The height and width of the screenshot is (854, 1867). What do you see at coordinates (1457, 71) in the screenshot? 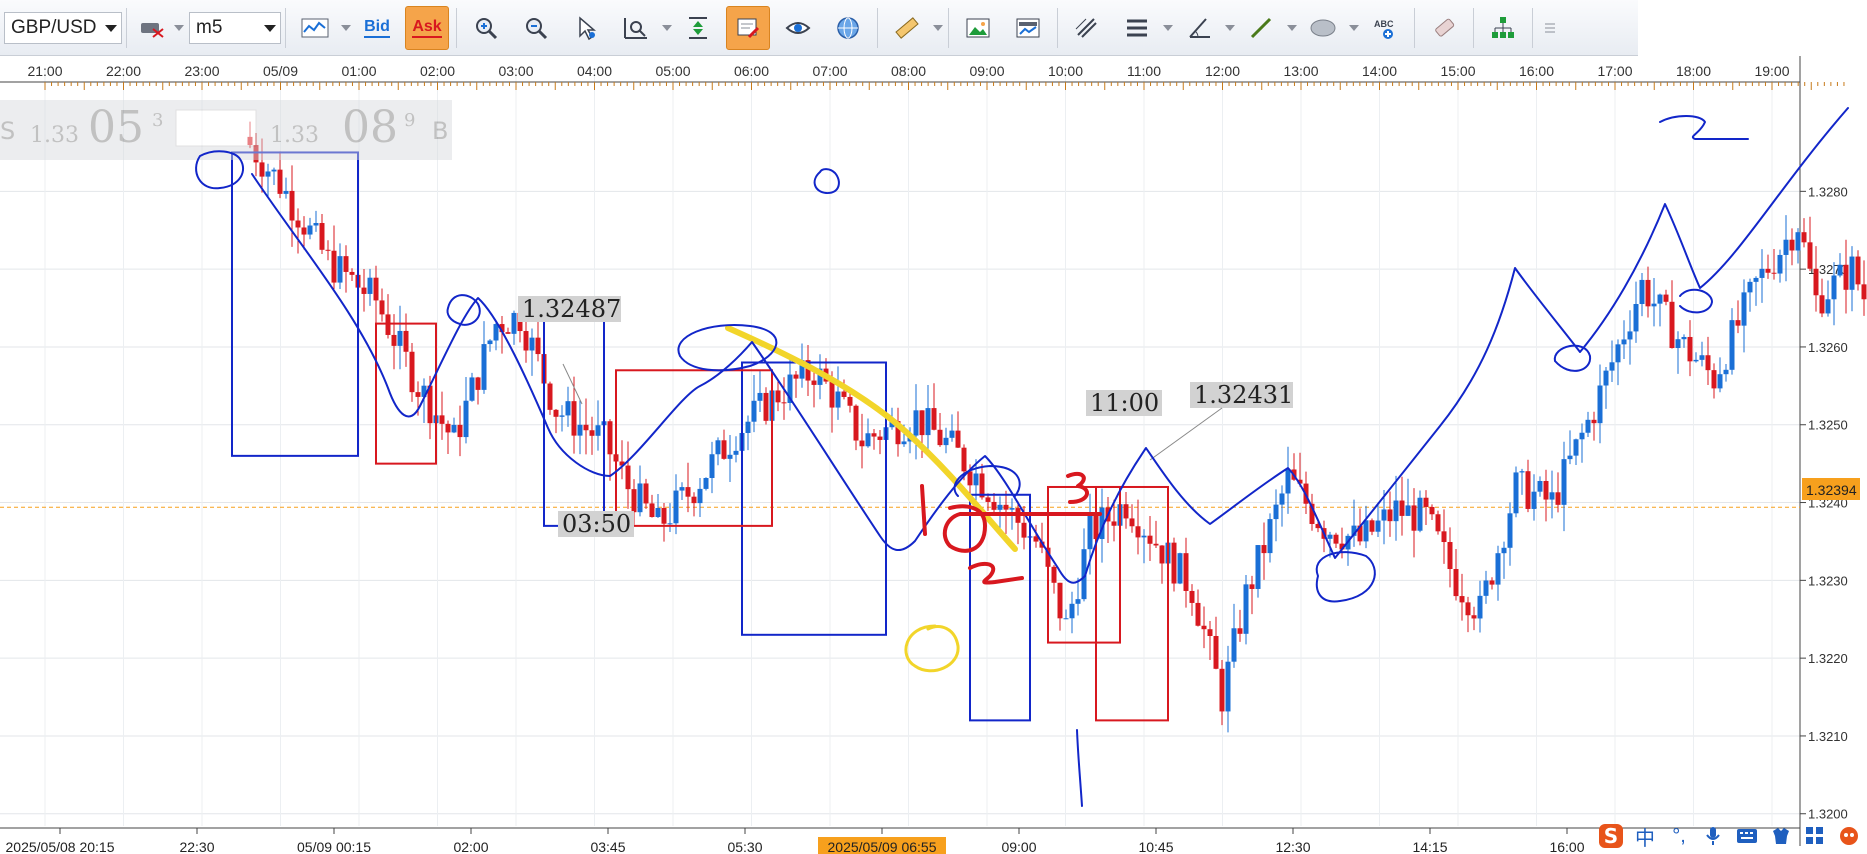
I see `time-tick-label: 15:00` at bounding box center [1457, 71].